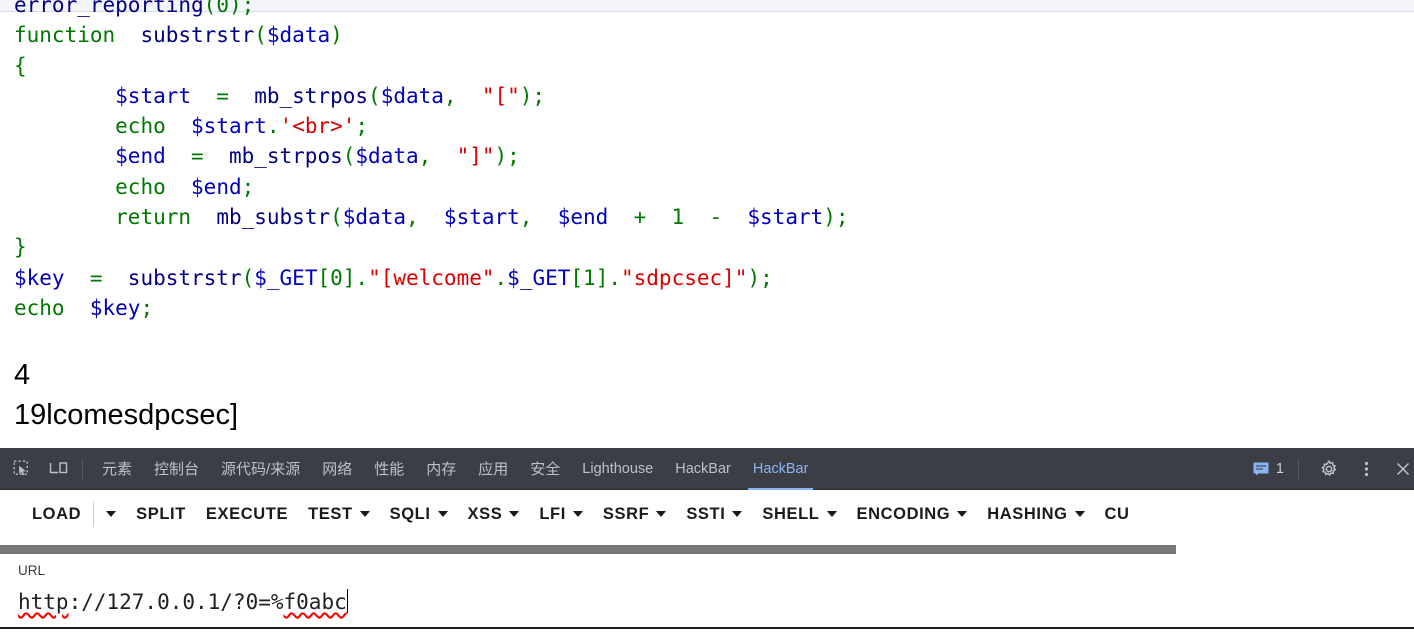  I want to click on code-token: -, so click(716, 217).